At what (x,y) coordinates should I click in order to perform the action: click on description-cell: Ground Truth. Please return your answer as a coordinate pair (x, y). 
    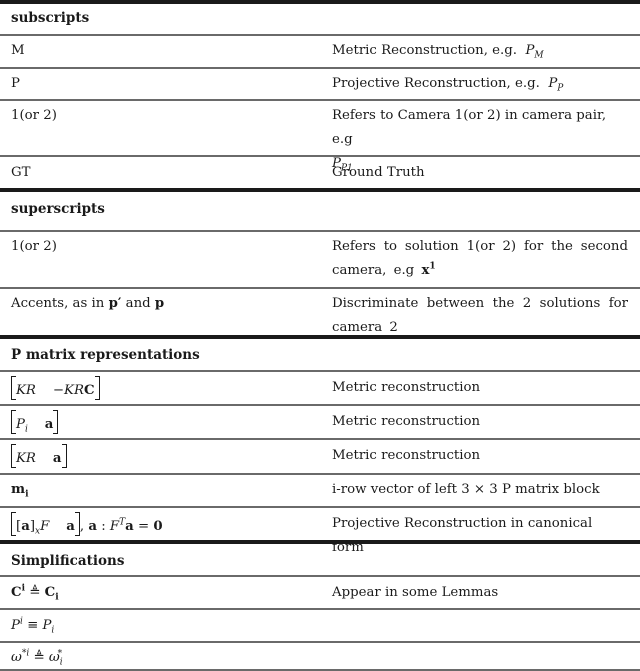
    Looking at the image, I should click on (378, 172).